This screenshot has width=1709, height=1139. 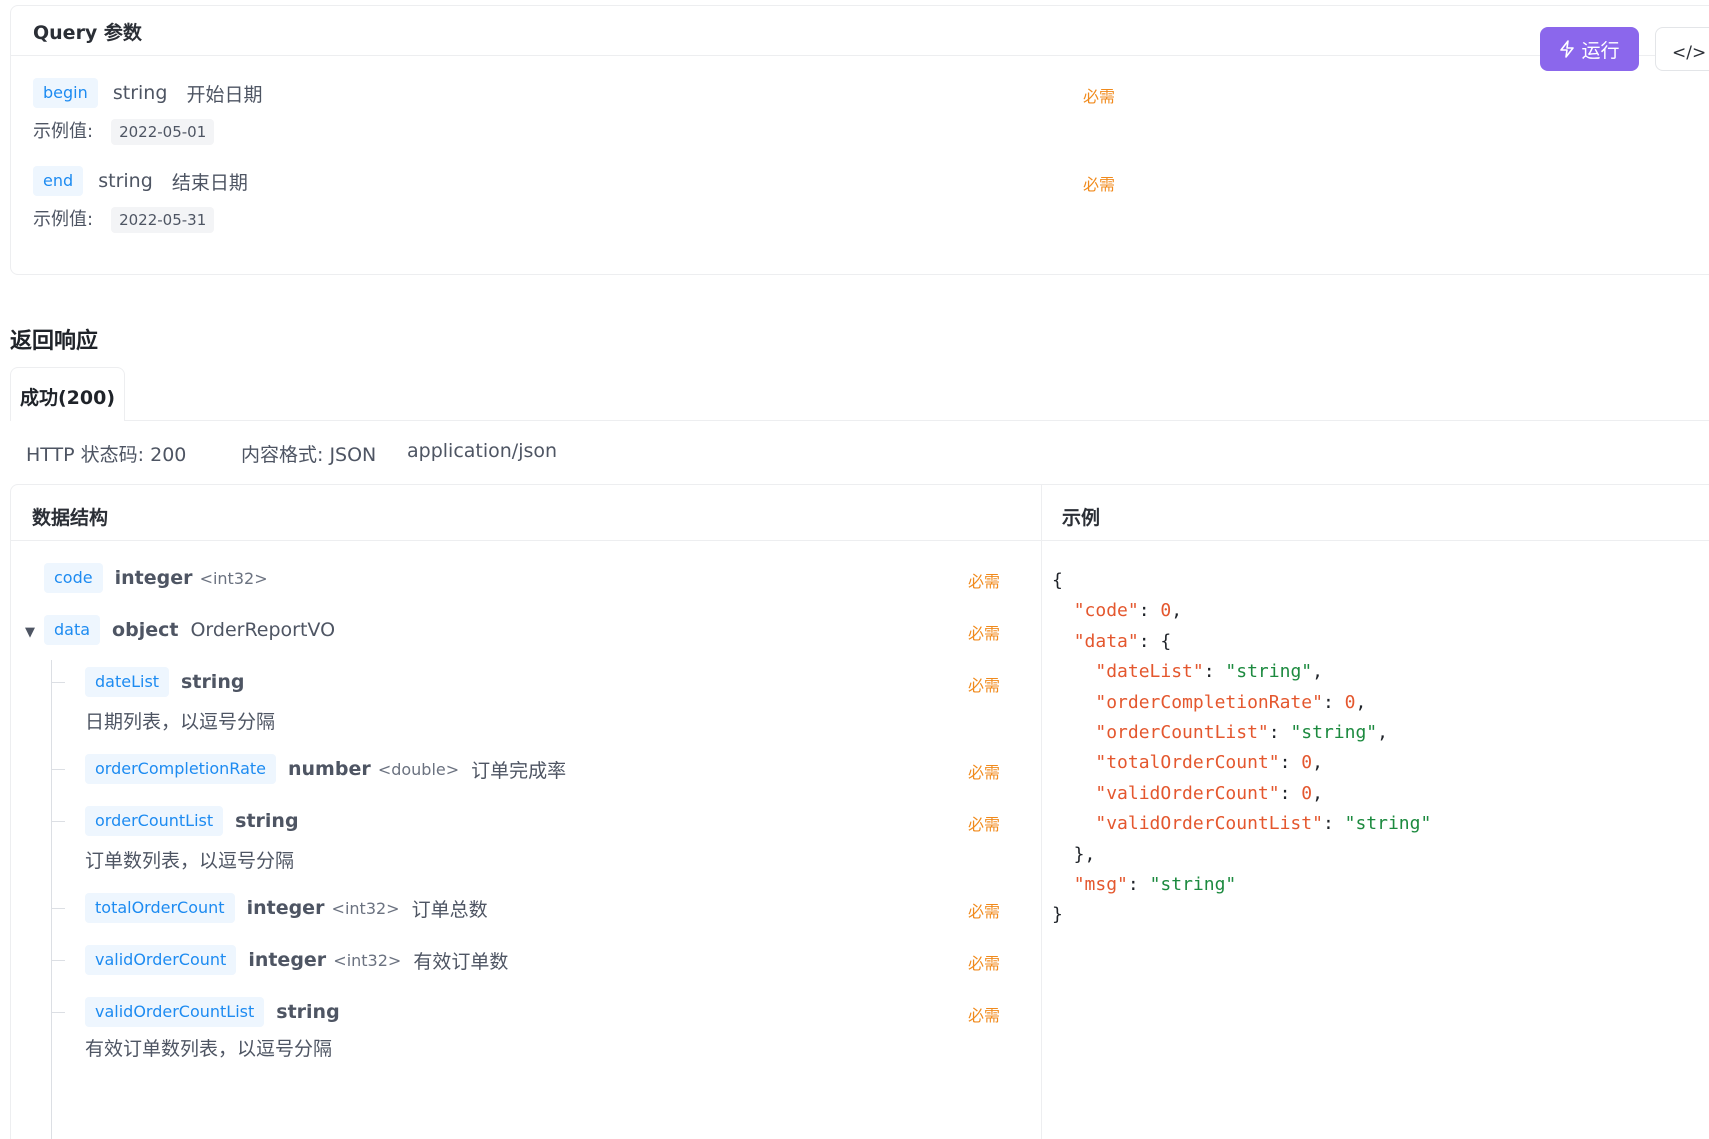 I want to click on field-desc: 订单完成率, so click(x=519, y=770).